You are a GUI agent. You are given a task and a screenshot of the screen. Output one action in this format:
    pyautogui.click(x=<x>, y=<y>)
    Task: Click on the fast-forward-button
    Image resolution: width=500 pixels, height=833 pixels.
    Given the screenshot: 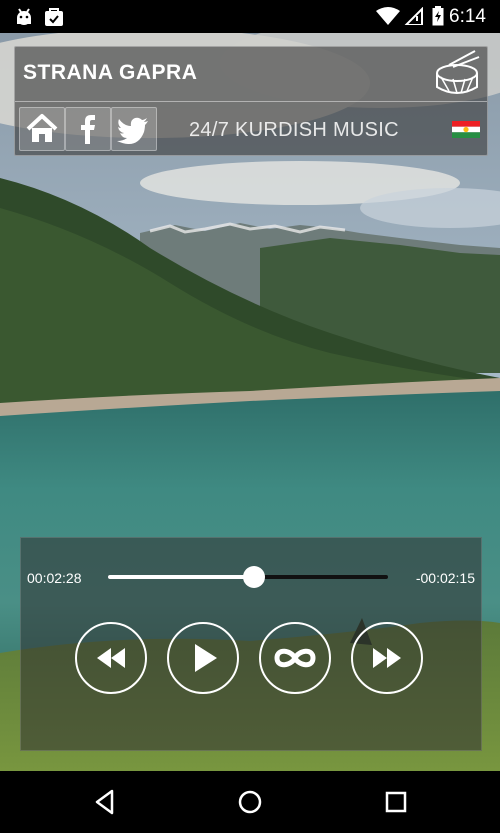 What is the action you would take?
    pyautogui.click(x=387, y=658)
    